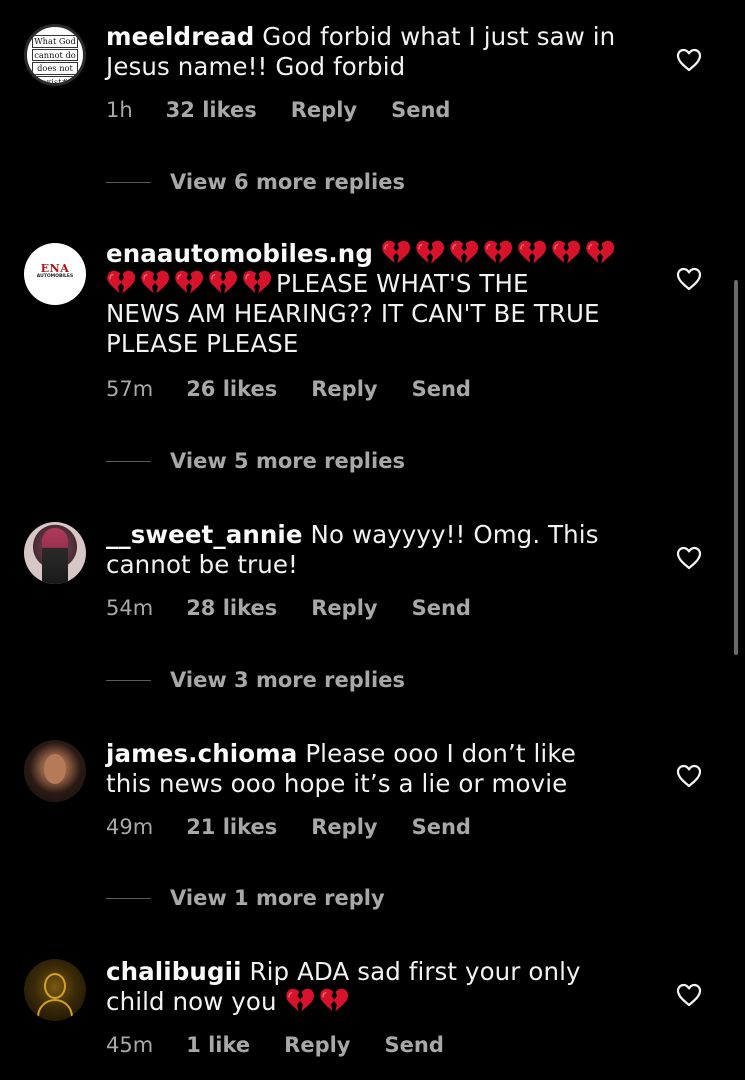  I want to click on view-replies-label: View 5 more replies, so click(287, 461).